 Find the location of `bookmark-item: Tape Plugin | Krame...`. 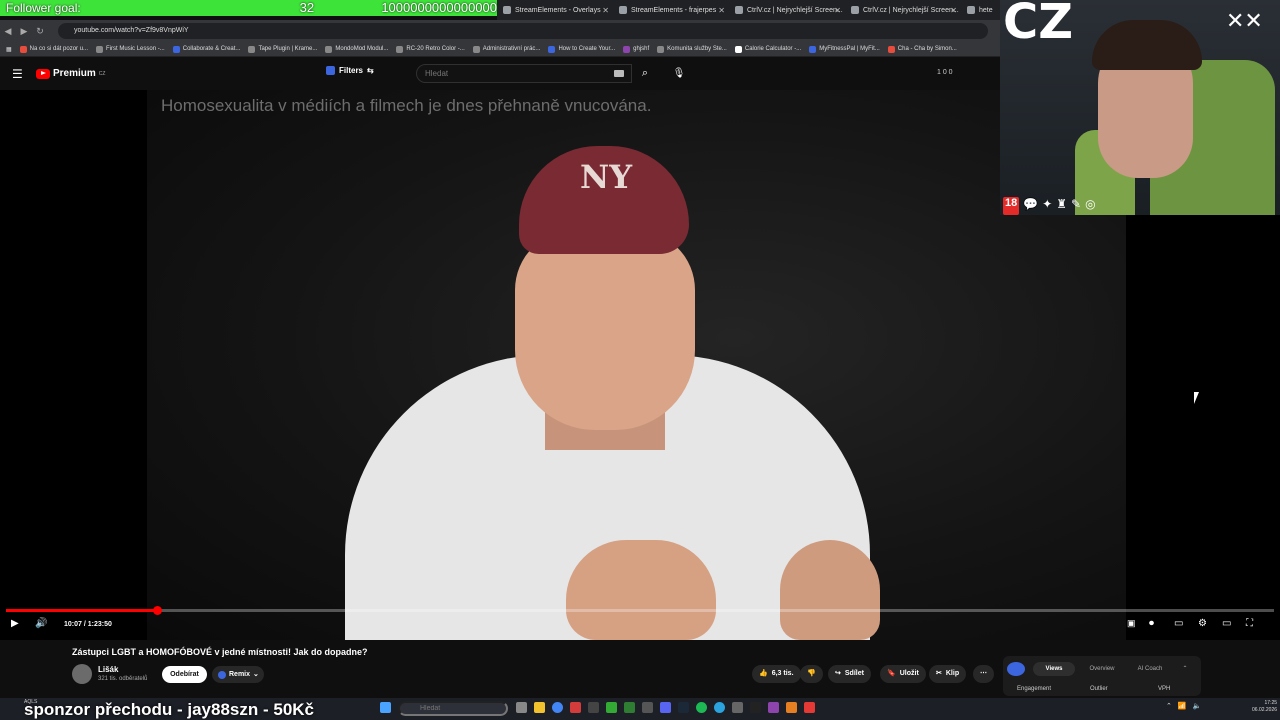

bookmark-item: Tape Plugin | Krame... is located at coordinates (282, 49).